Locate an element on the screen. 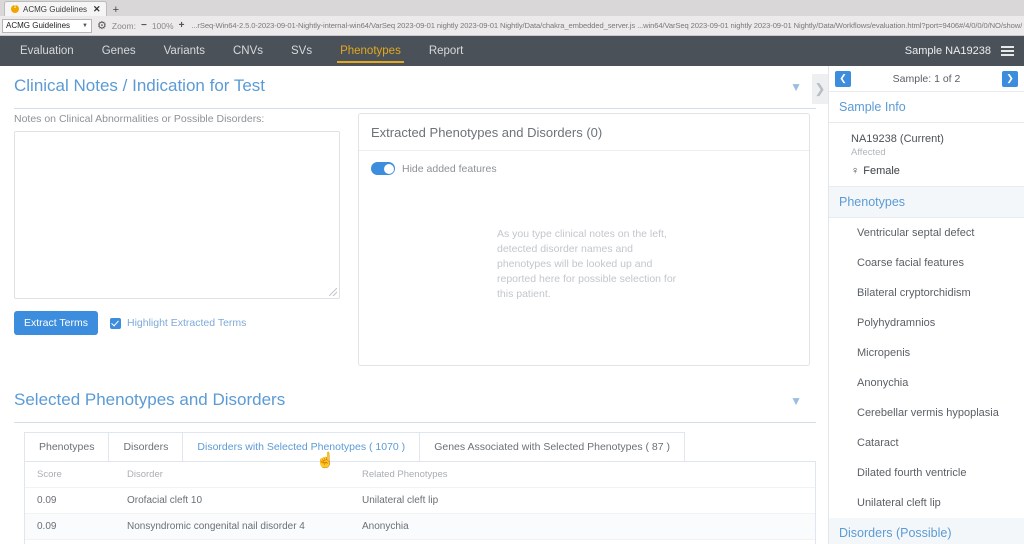 This screenshot has width=1024, height=544. browser-tab: ACMG Guidelines ✕ is located at coordinates (55, 8).